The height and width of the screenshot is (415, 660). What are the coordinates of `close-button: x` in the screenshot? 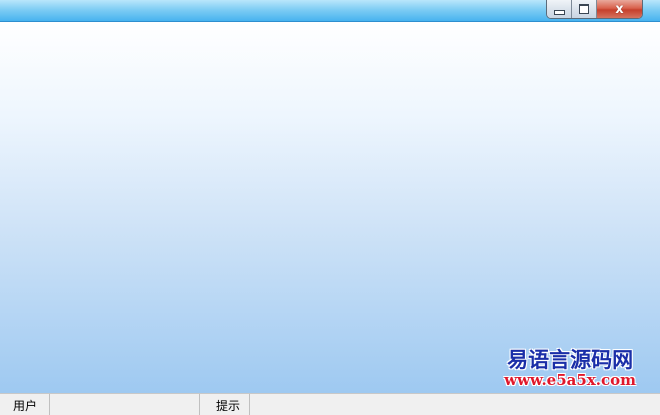 It's located at (619, 9).